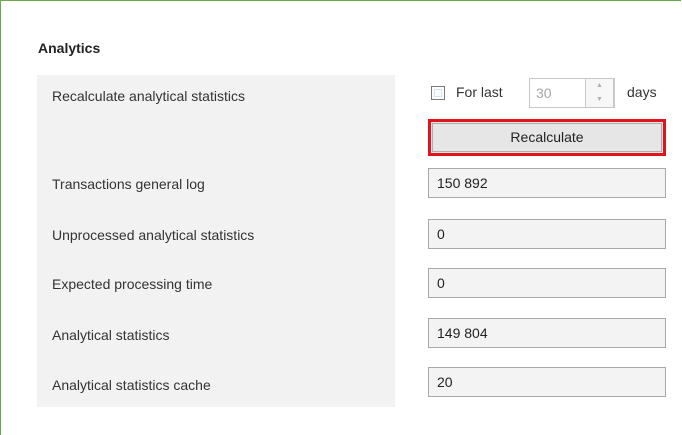  Describe the element at coordinates (547, 183) in the screenshot. I see `transactions-general-log-field: 150 892` at that location.